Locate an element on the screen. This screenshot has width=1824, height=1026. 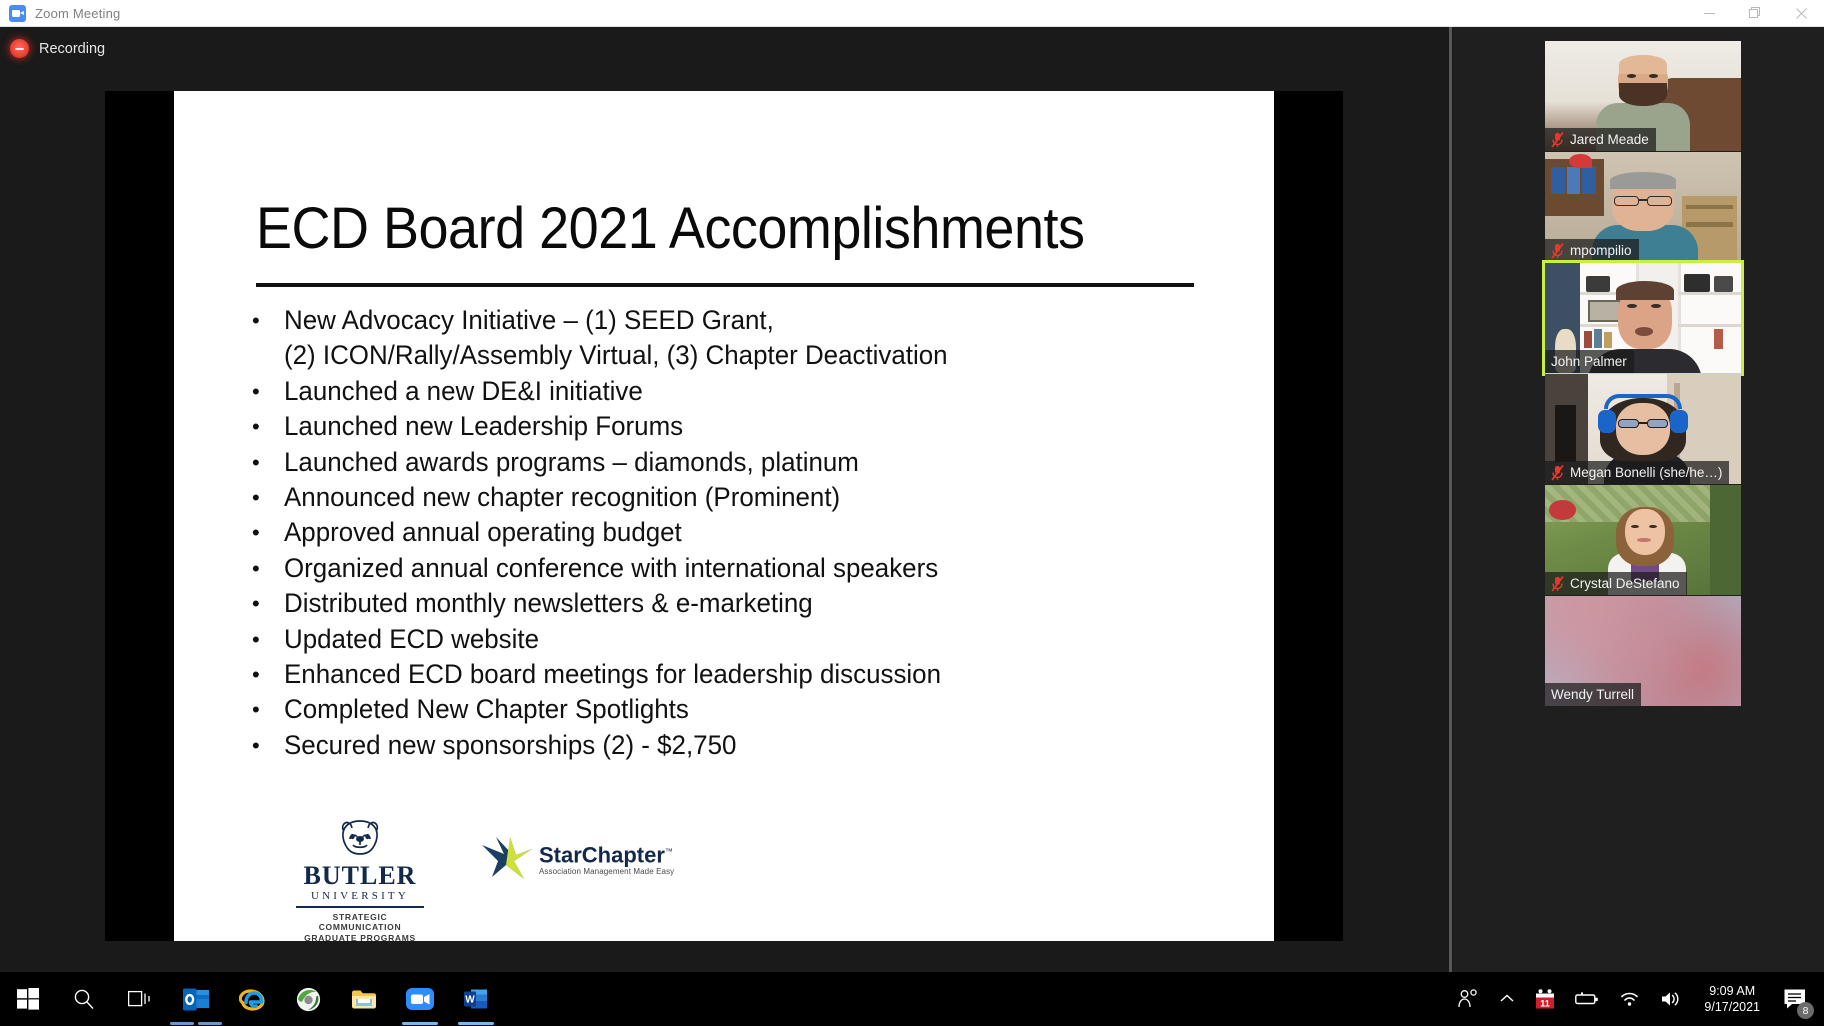
calendar-icon: 11 is located at coordinates (1545, 999).